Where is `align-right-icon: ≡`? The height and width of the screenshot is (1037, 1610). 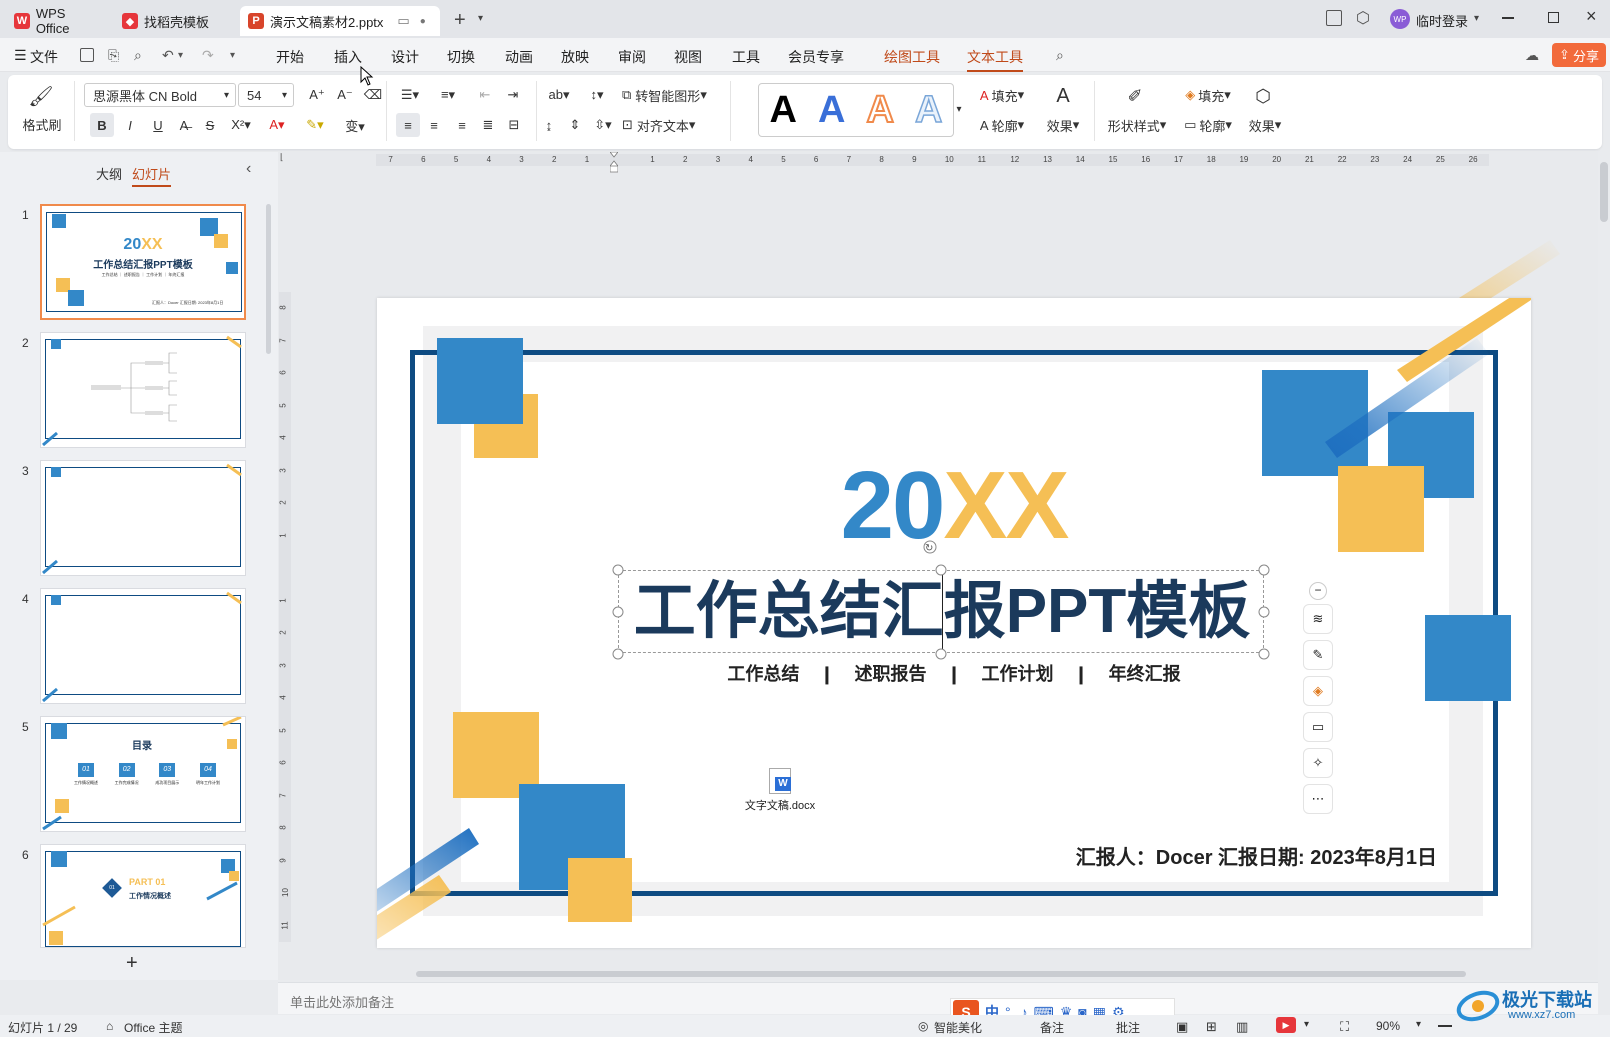
align-right-icon: ≡ is located at coordinates (462, 125).